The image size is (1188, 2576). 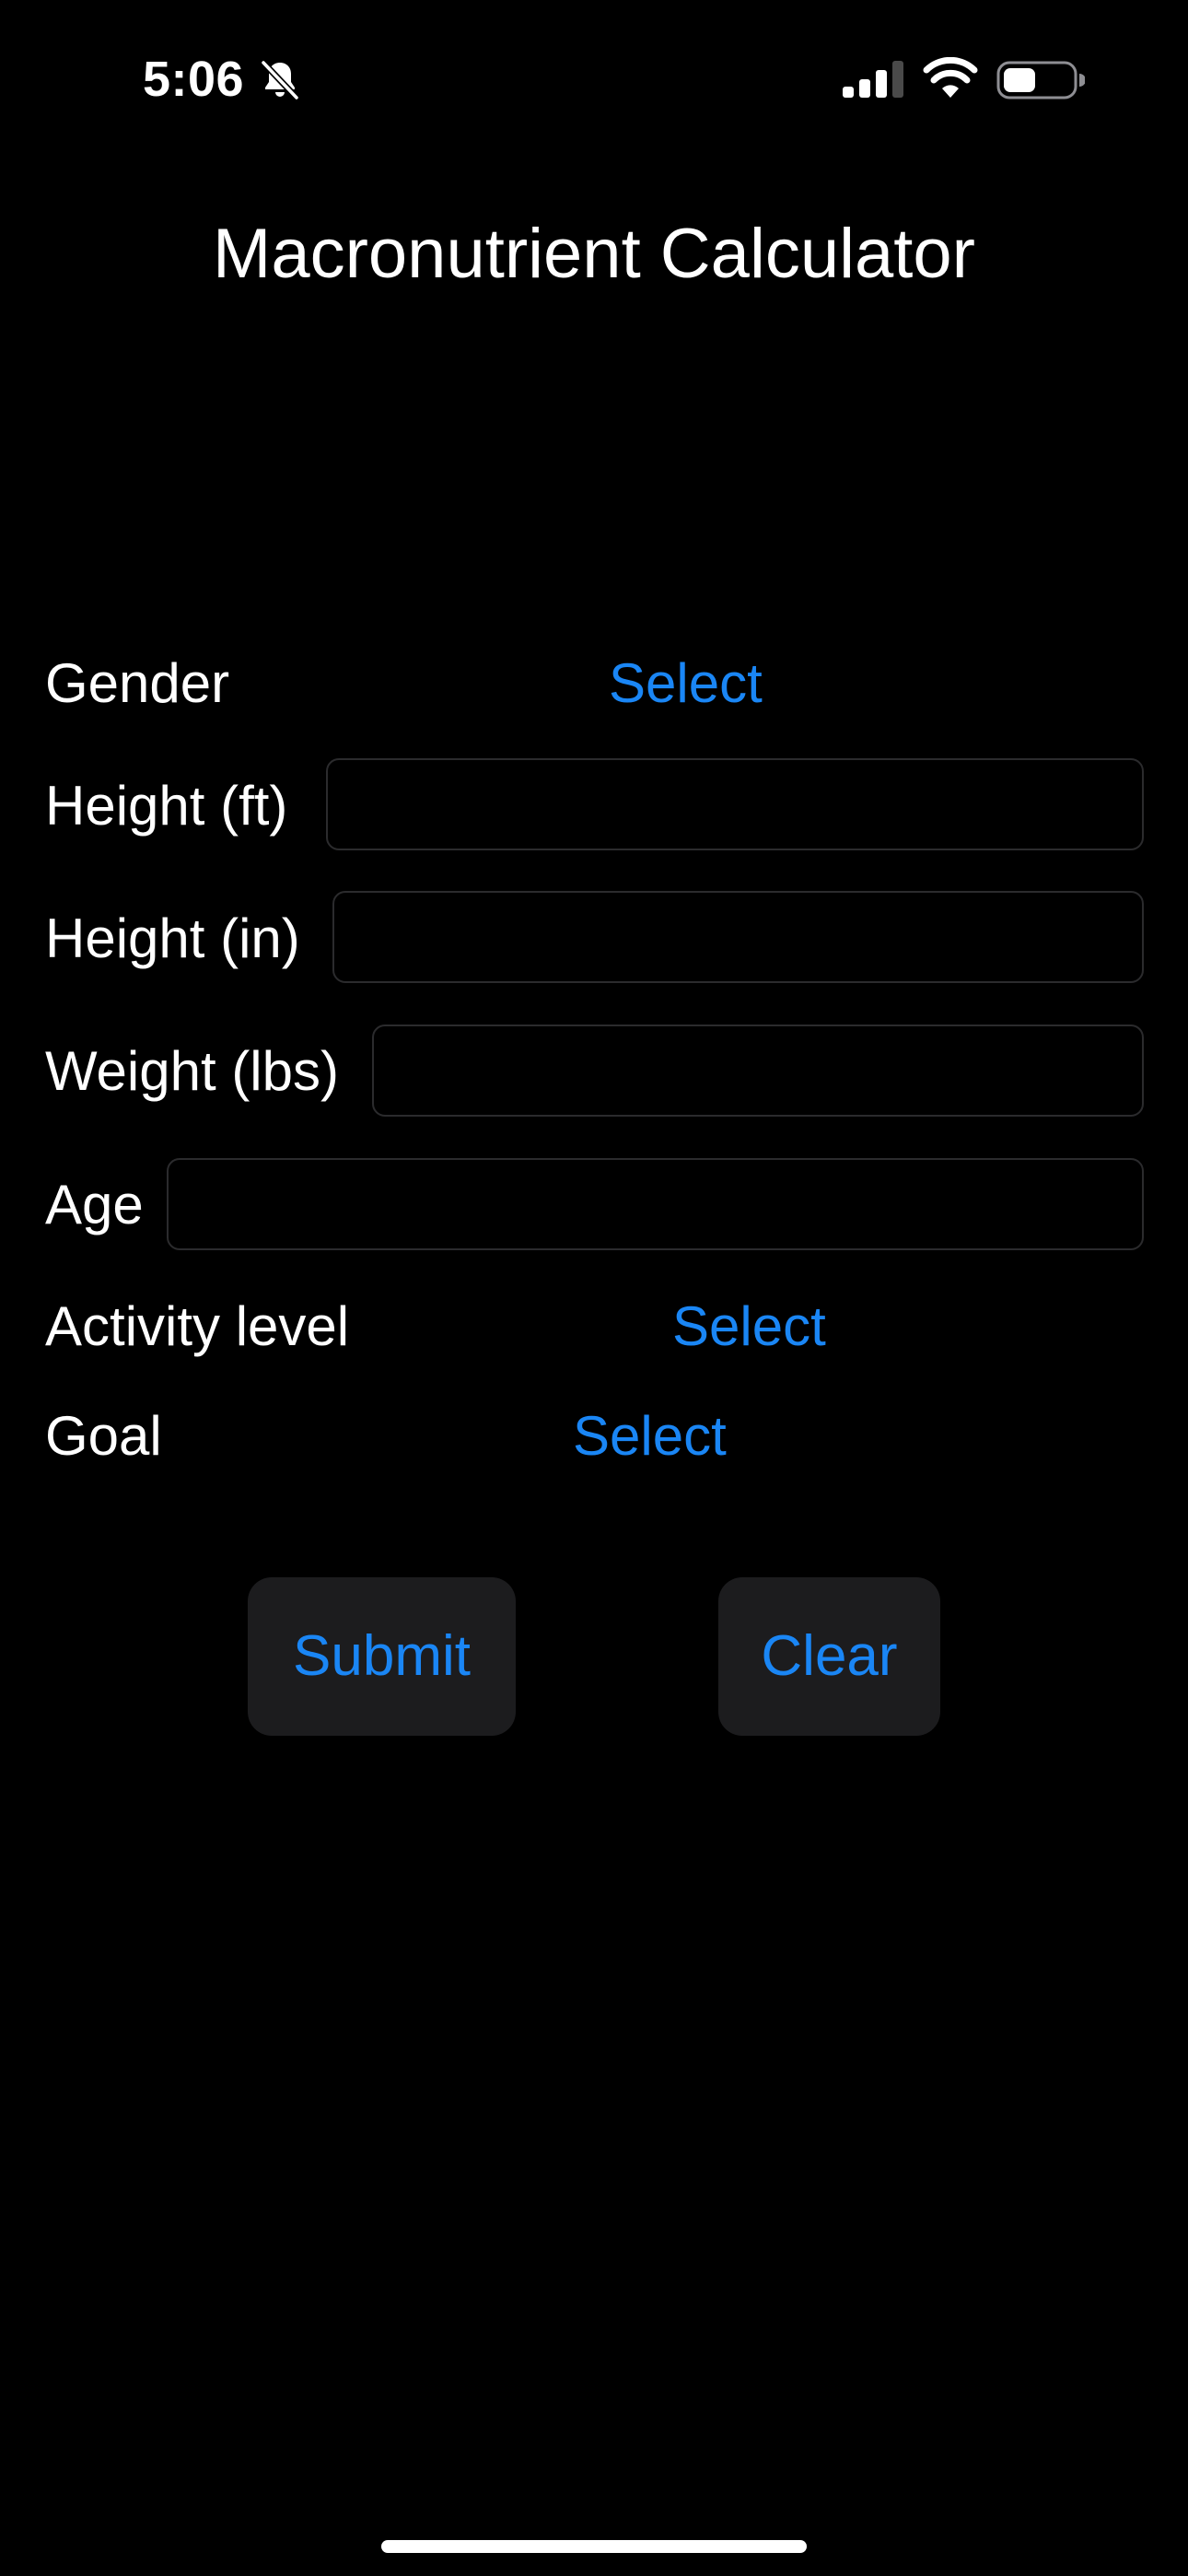 I want to click on wifi-icon, so click(x=951, y=77).